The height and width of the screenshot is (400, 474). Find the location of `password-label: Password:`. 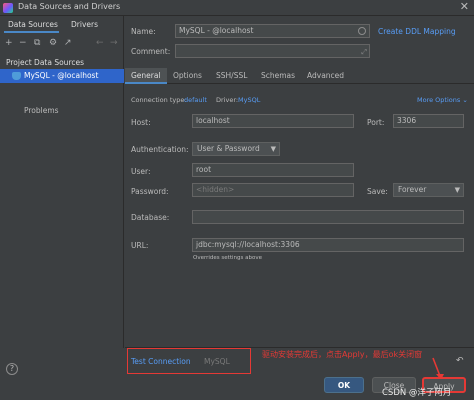

password-label: Password: is located at coordinates (150, 191).